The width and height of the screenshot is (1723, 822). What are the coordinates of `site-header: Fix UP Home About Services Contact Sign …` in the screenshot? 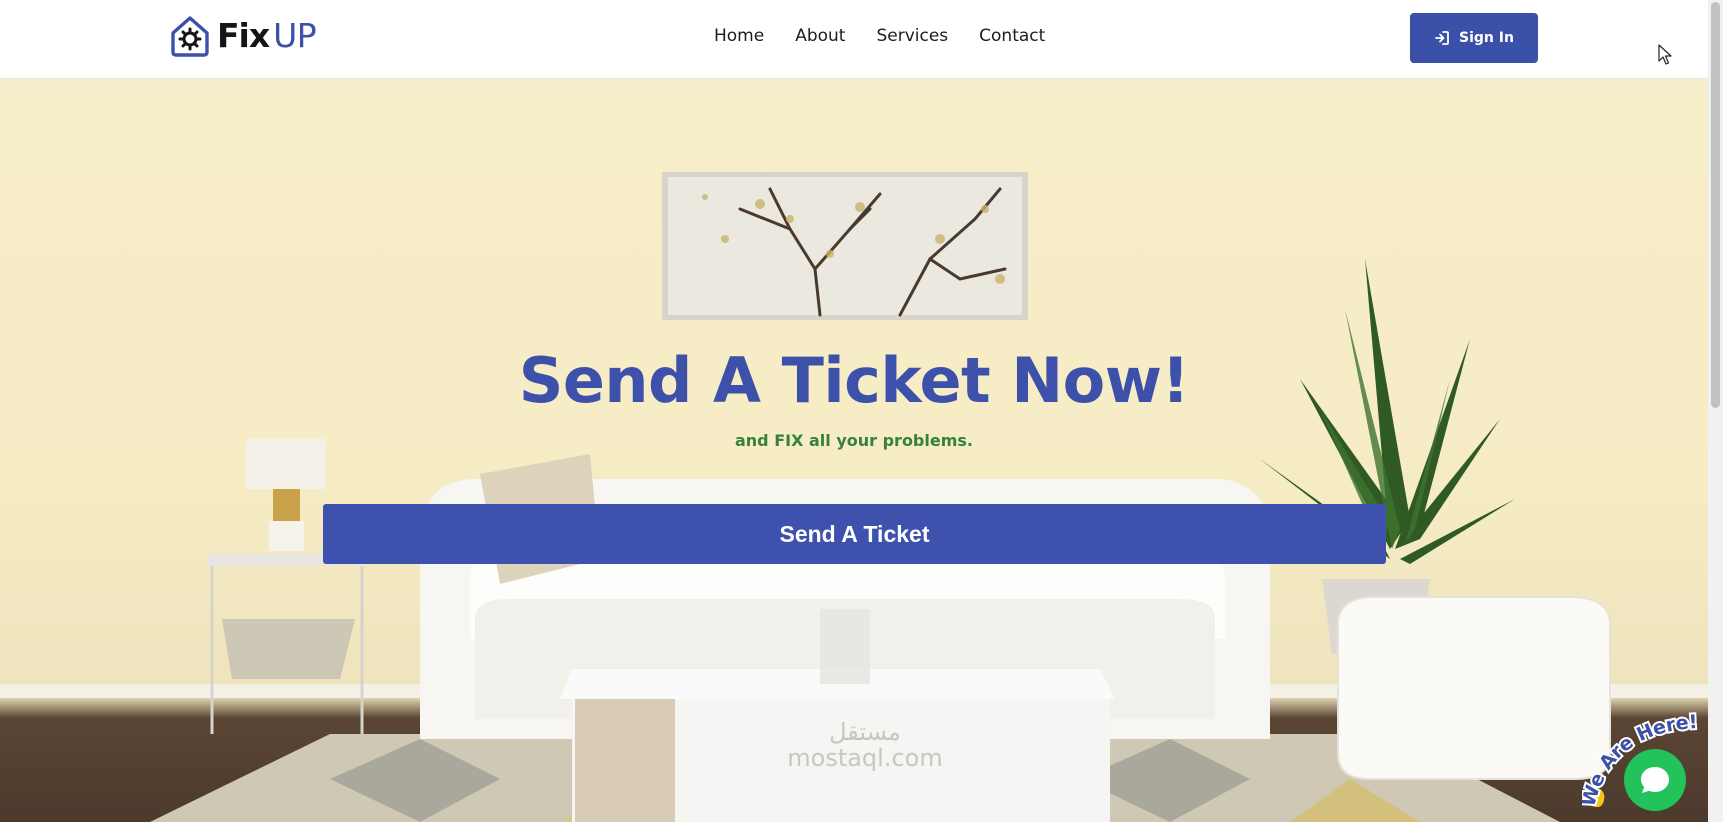 It's located at (854, 39).